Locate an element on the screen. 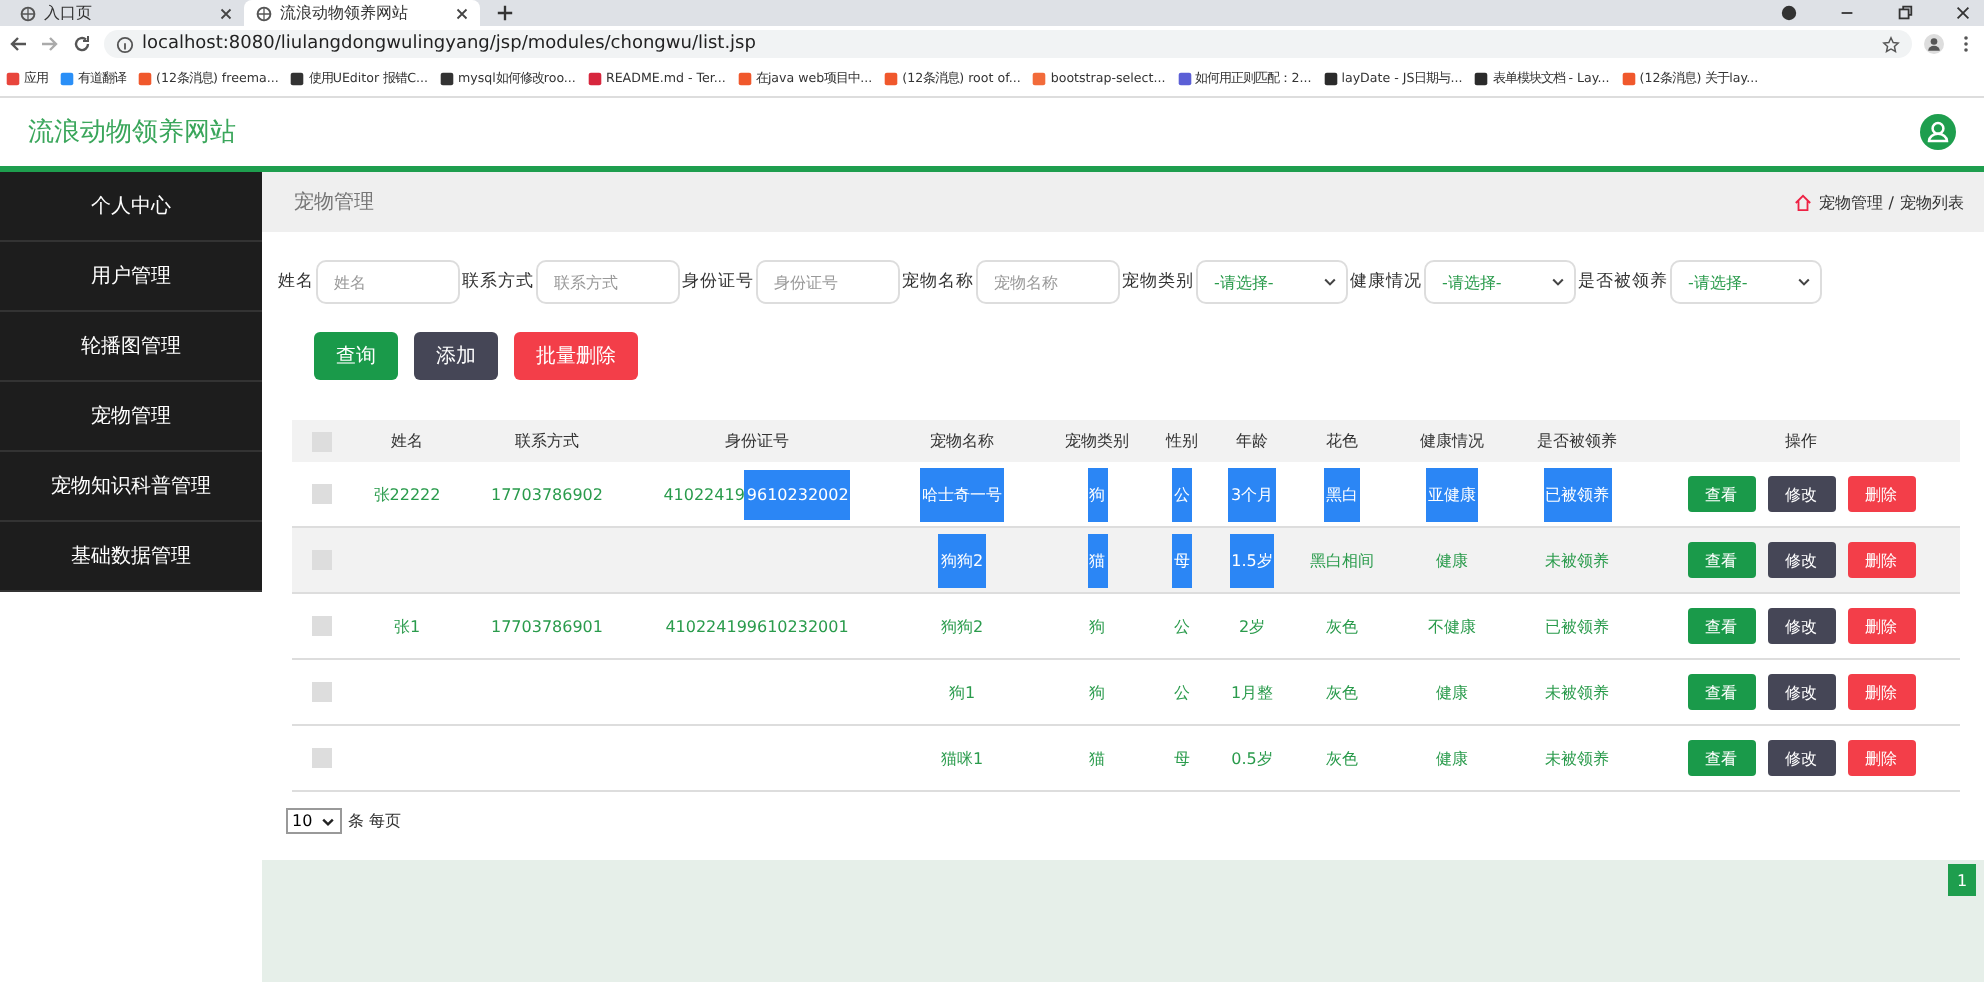  input-field: 宠物名称 is located at coordinates (1048, 282).